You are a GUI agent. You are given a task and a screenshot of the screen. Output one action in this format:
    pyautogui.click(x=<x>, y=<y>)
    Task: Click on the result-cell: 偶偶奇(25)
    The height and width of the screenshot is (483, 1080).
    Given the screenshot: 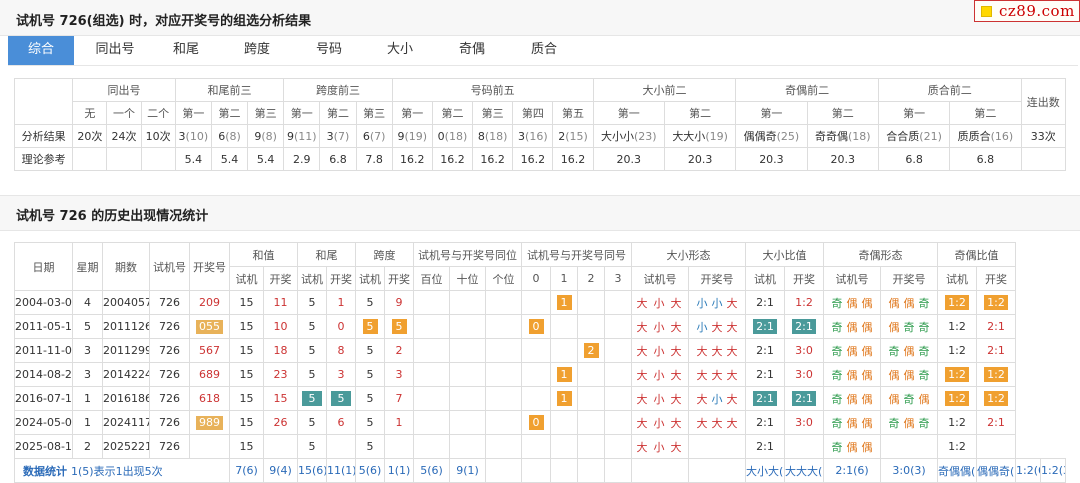 What is the action you would take?
    pyautogui.click(x=771, y=136)
    